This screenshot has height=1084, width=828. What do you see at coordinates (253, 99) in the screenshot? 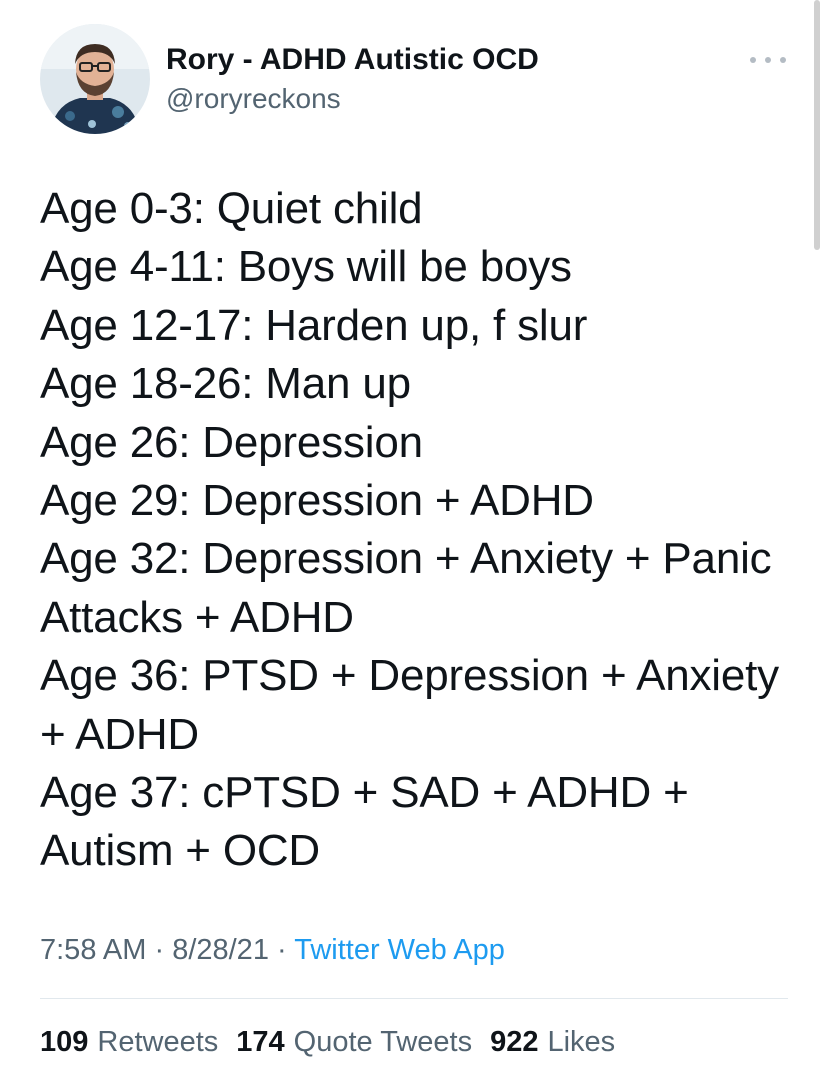
I see `author-handle: @roryreckons` at bounding box center [253, 99].